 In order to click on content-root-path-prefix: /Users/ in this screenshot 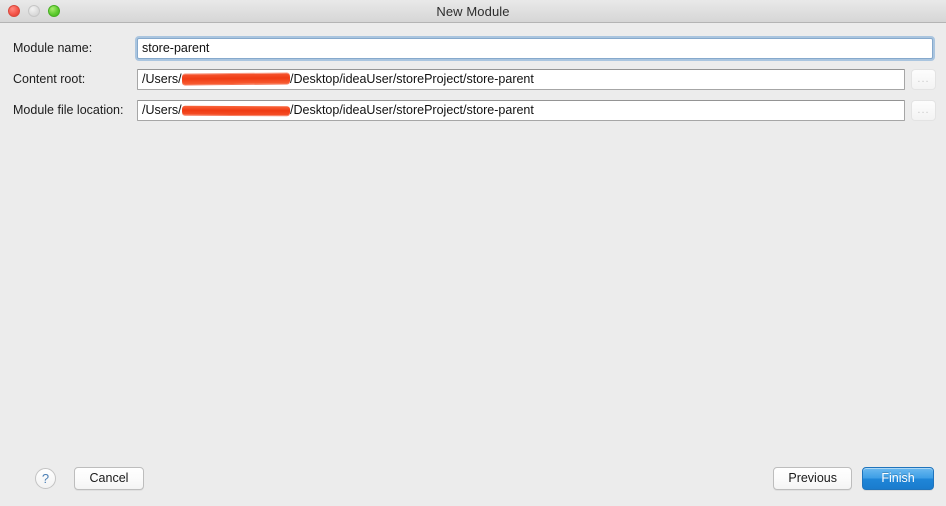, I will do `click(162, 79)`.